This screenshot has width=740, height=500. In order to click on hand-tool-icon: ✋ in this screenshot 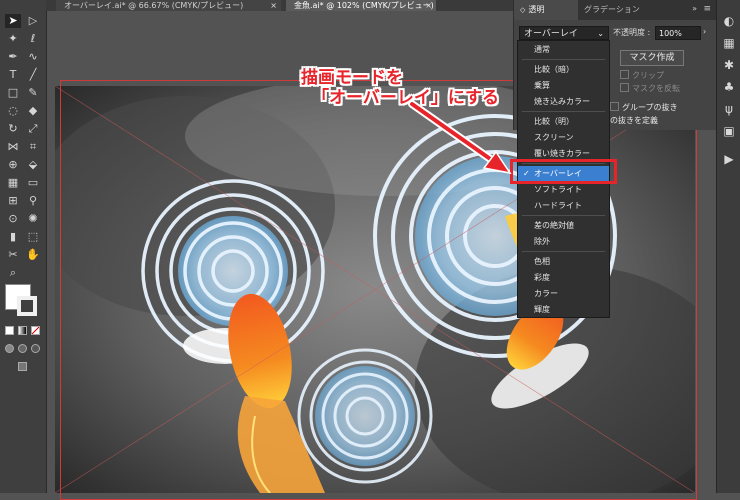, I will do `click(33, 255)`.